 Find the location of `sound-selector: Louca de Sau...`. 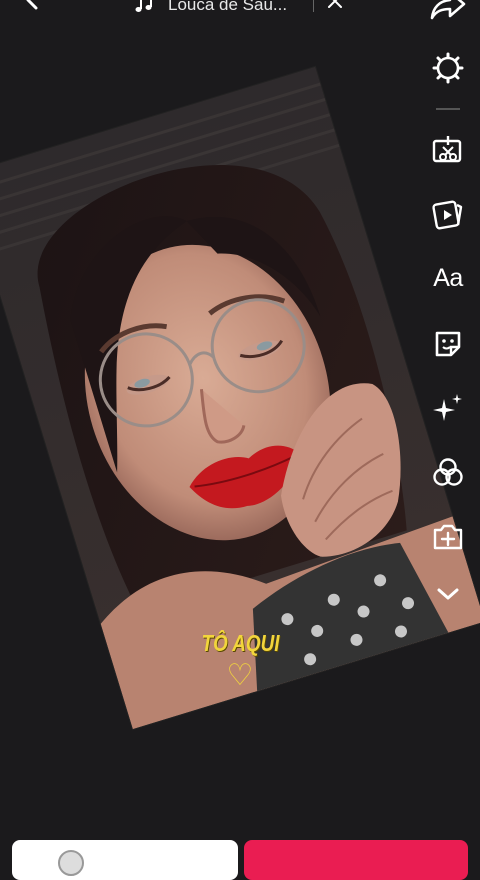

sound-selector: Louca de Sau... is located at coordinates (244, 7).